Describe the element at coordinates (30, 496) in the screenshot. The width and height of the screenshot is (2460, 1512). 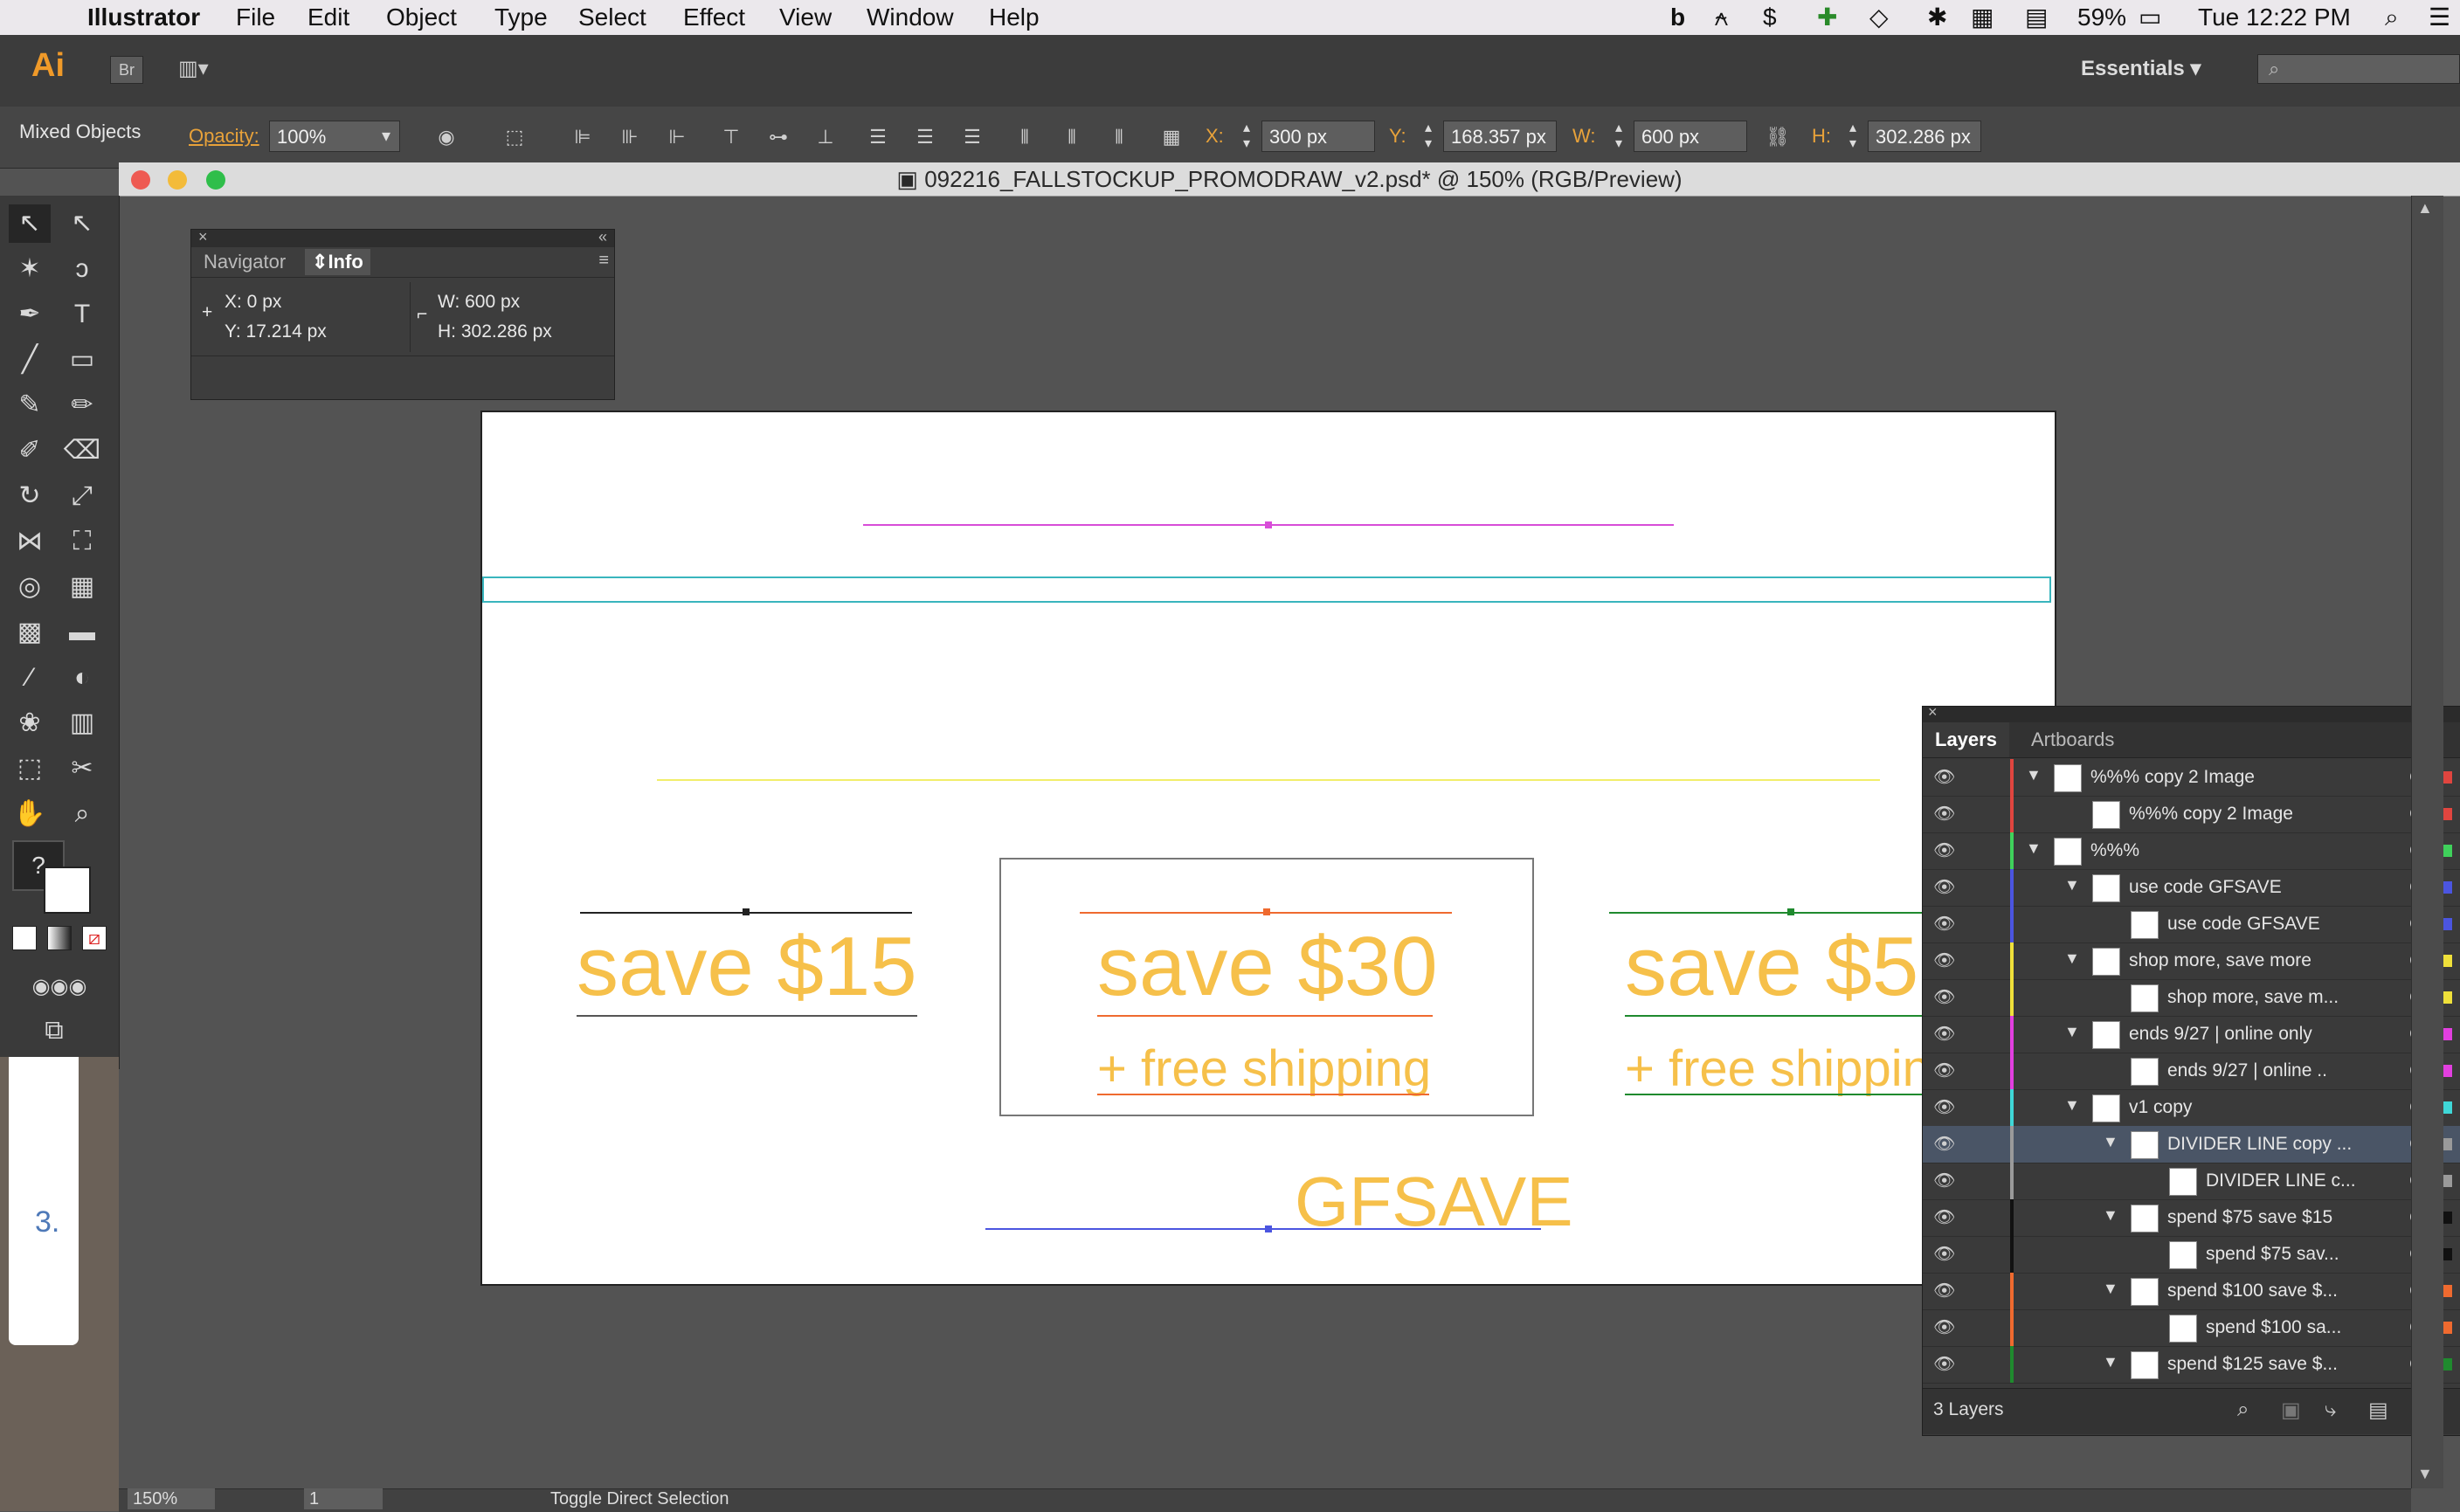
I see `rotate-tool-icon: ↻` at that location.